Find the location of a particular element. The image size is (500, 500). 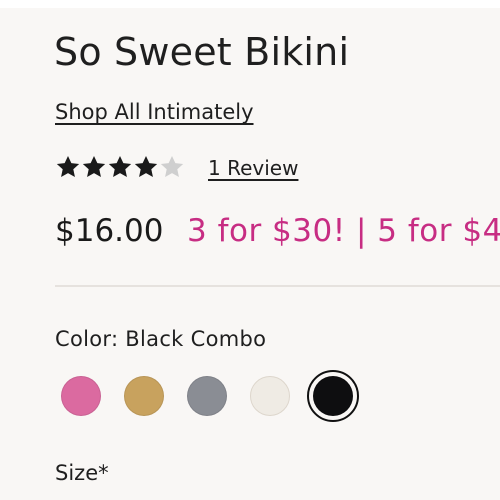

rating-stars is located at coordinates (120, 167).